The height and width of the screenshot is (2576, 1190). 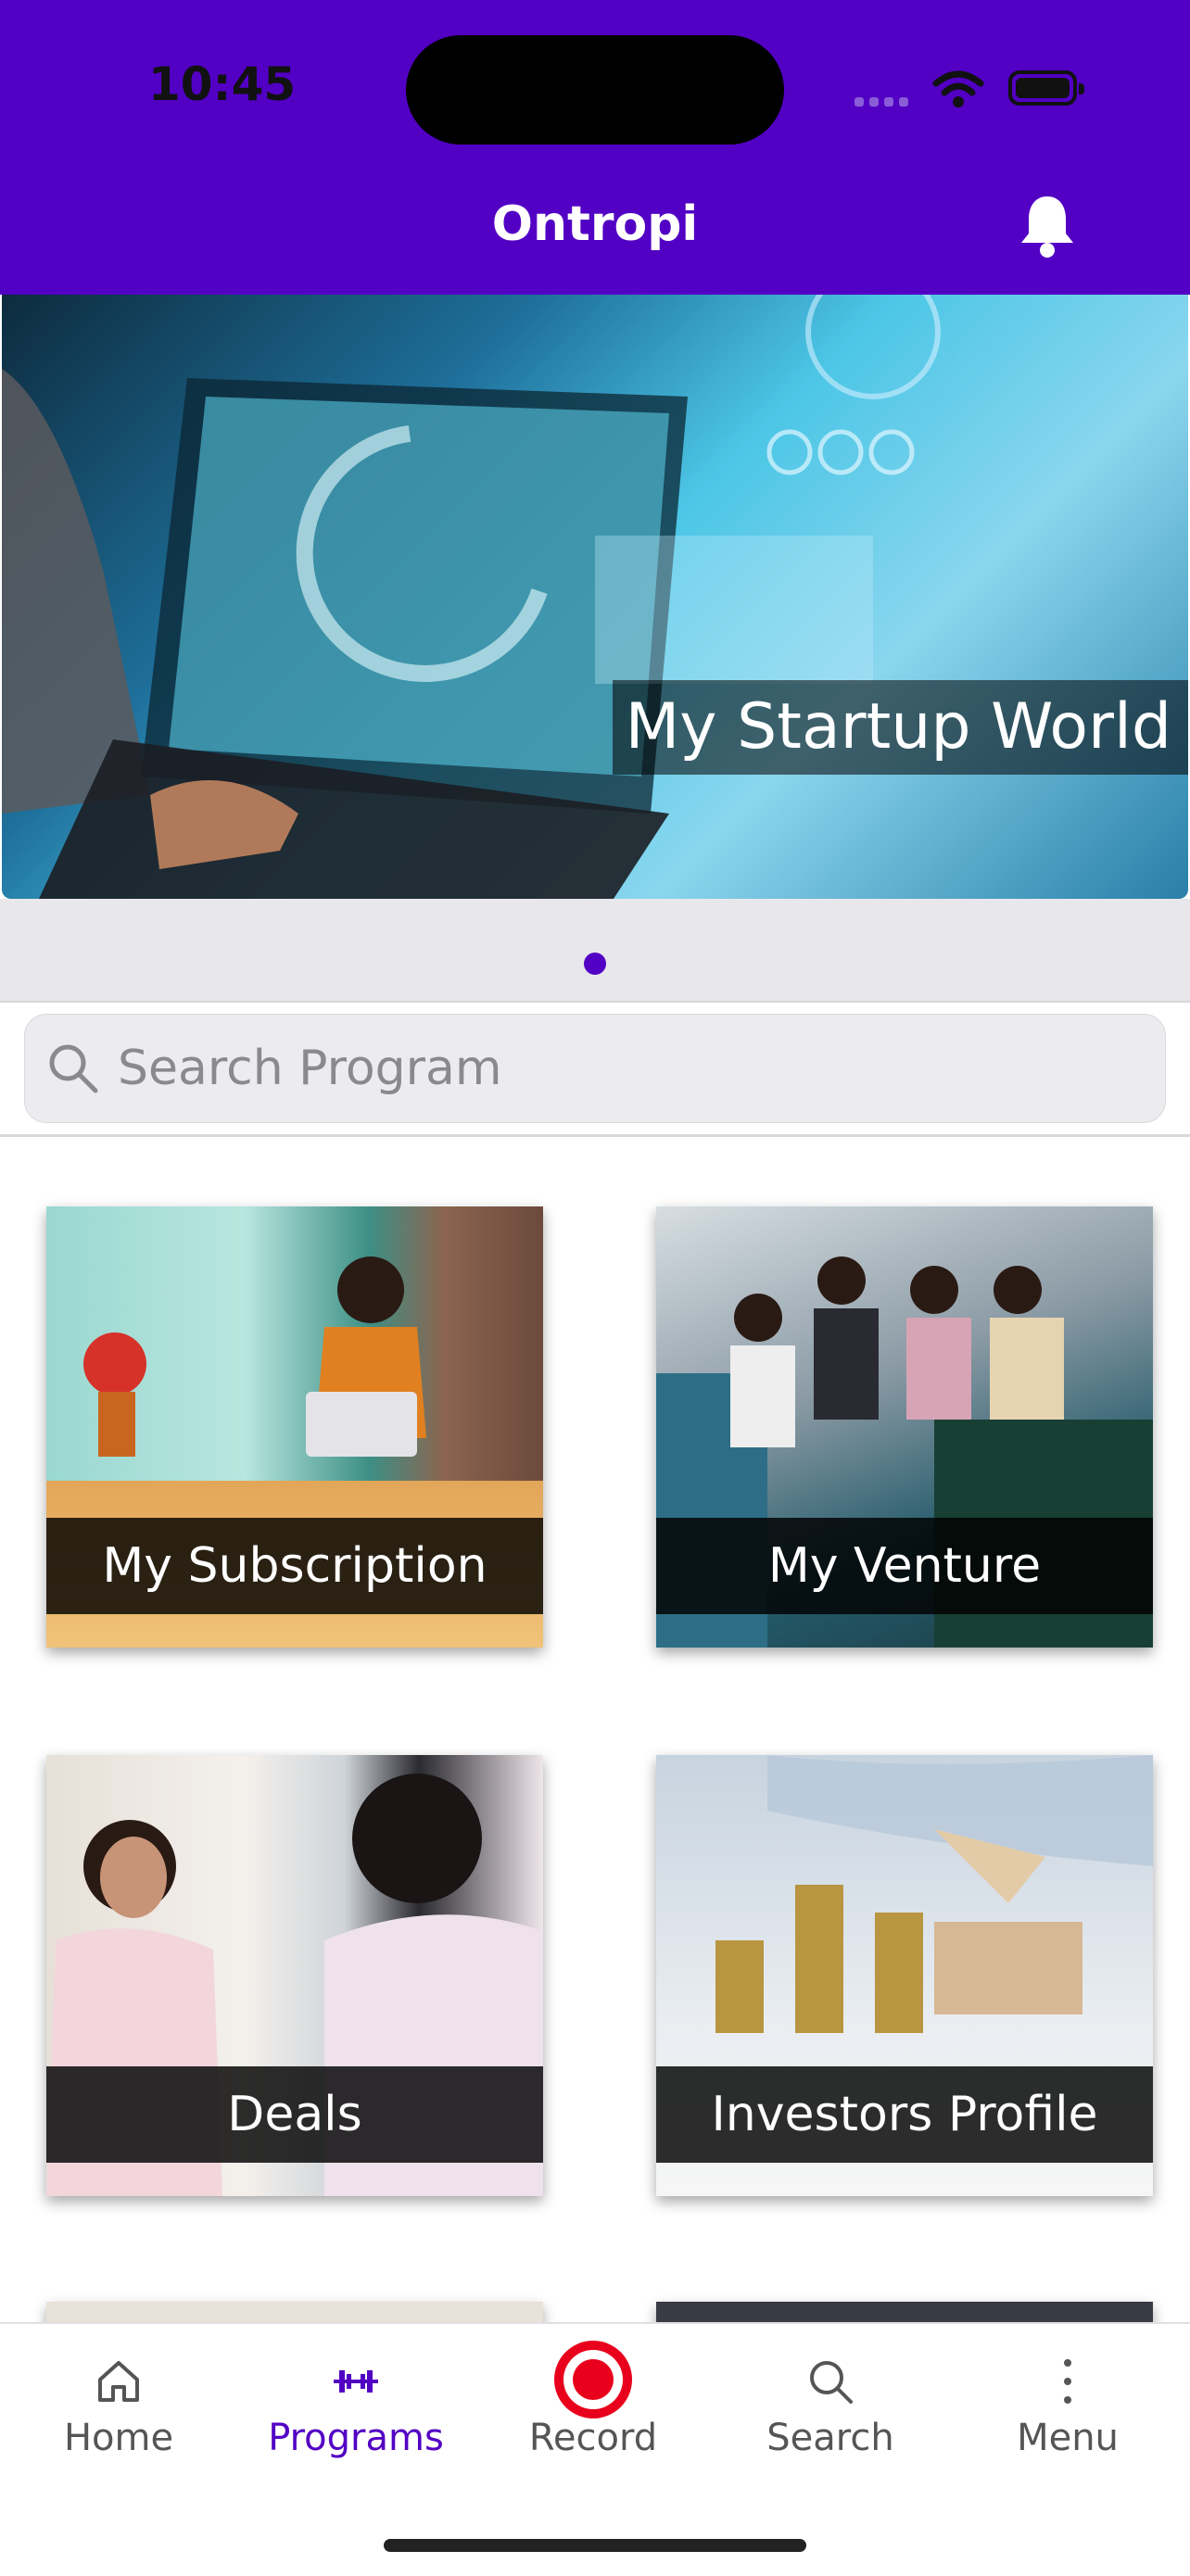 I want to click on tab-search: Search, so click(x=830, y=2407).